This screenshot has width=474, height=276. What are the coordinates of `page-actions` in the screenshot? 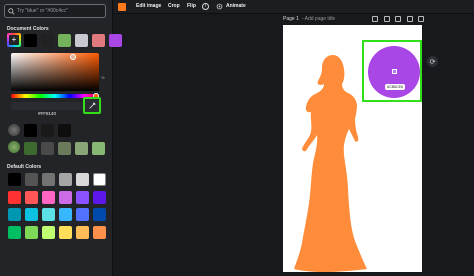 It's located at (398, 19).